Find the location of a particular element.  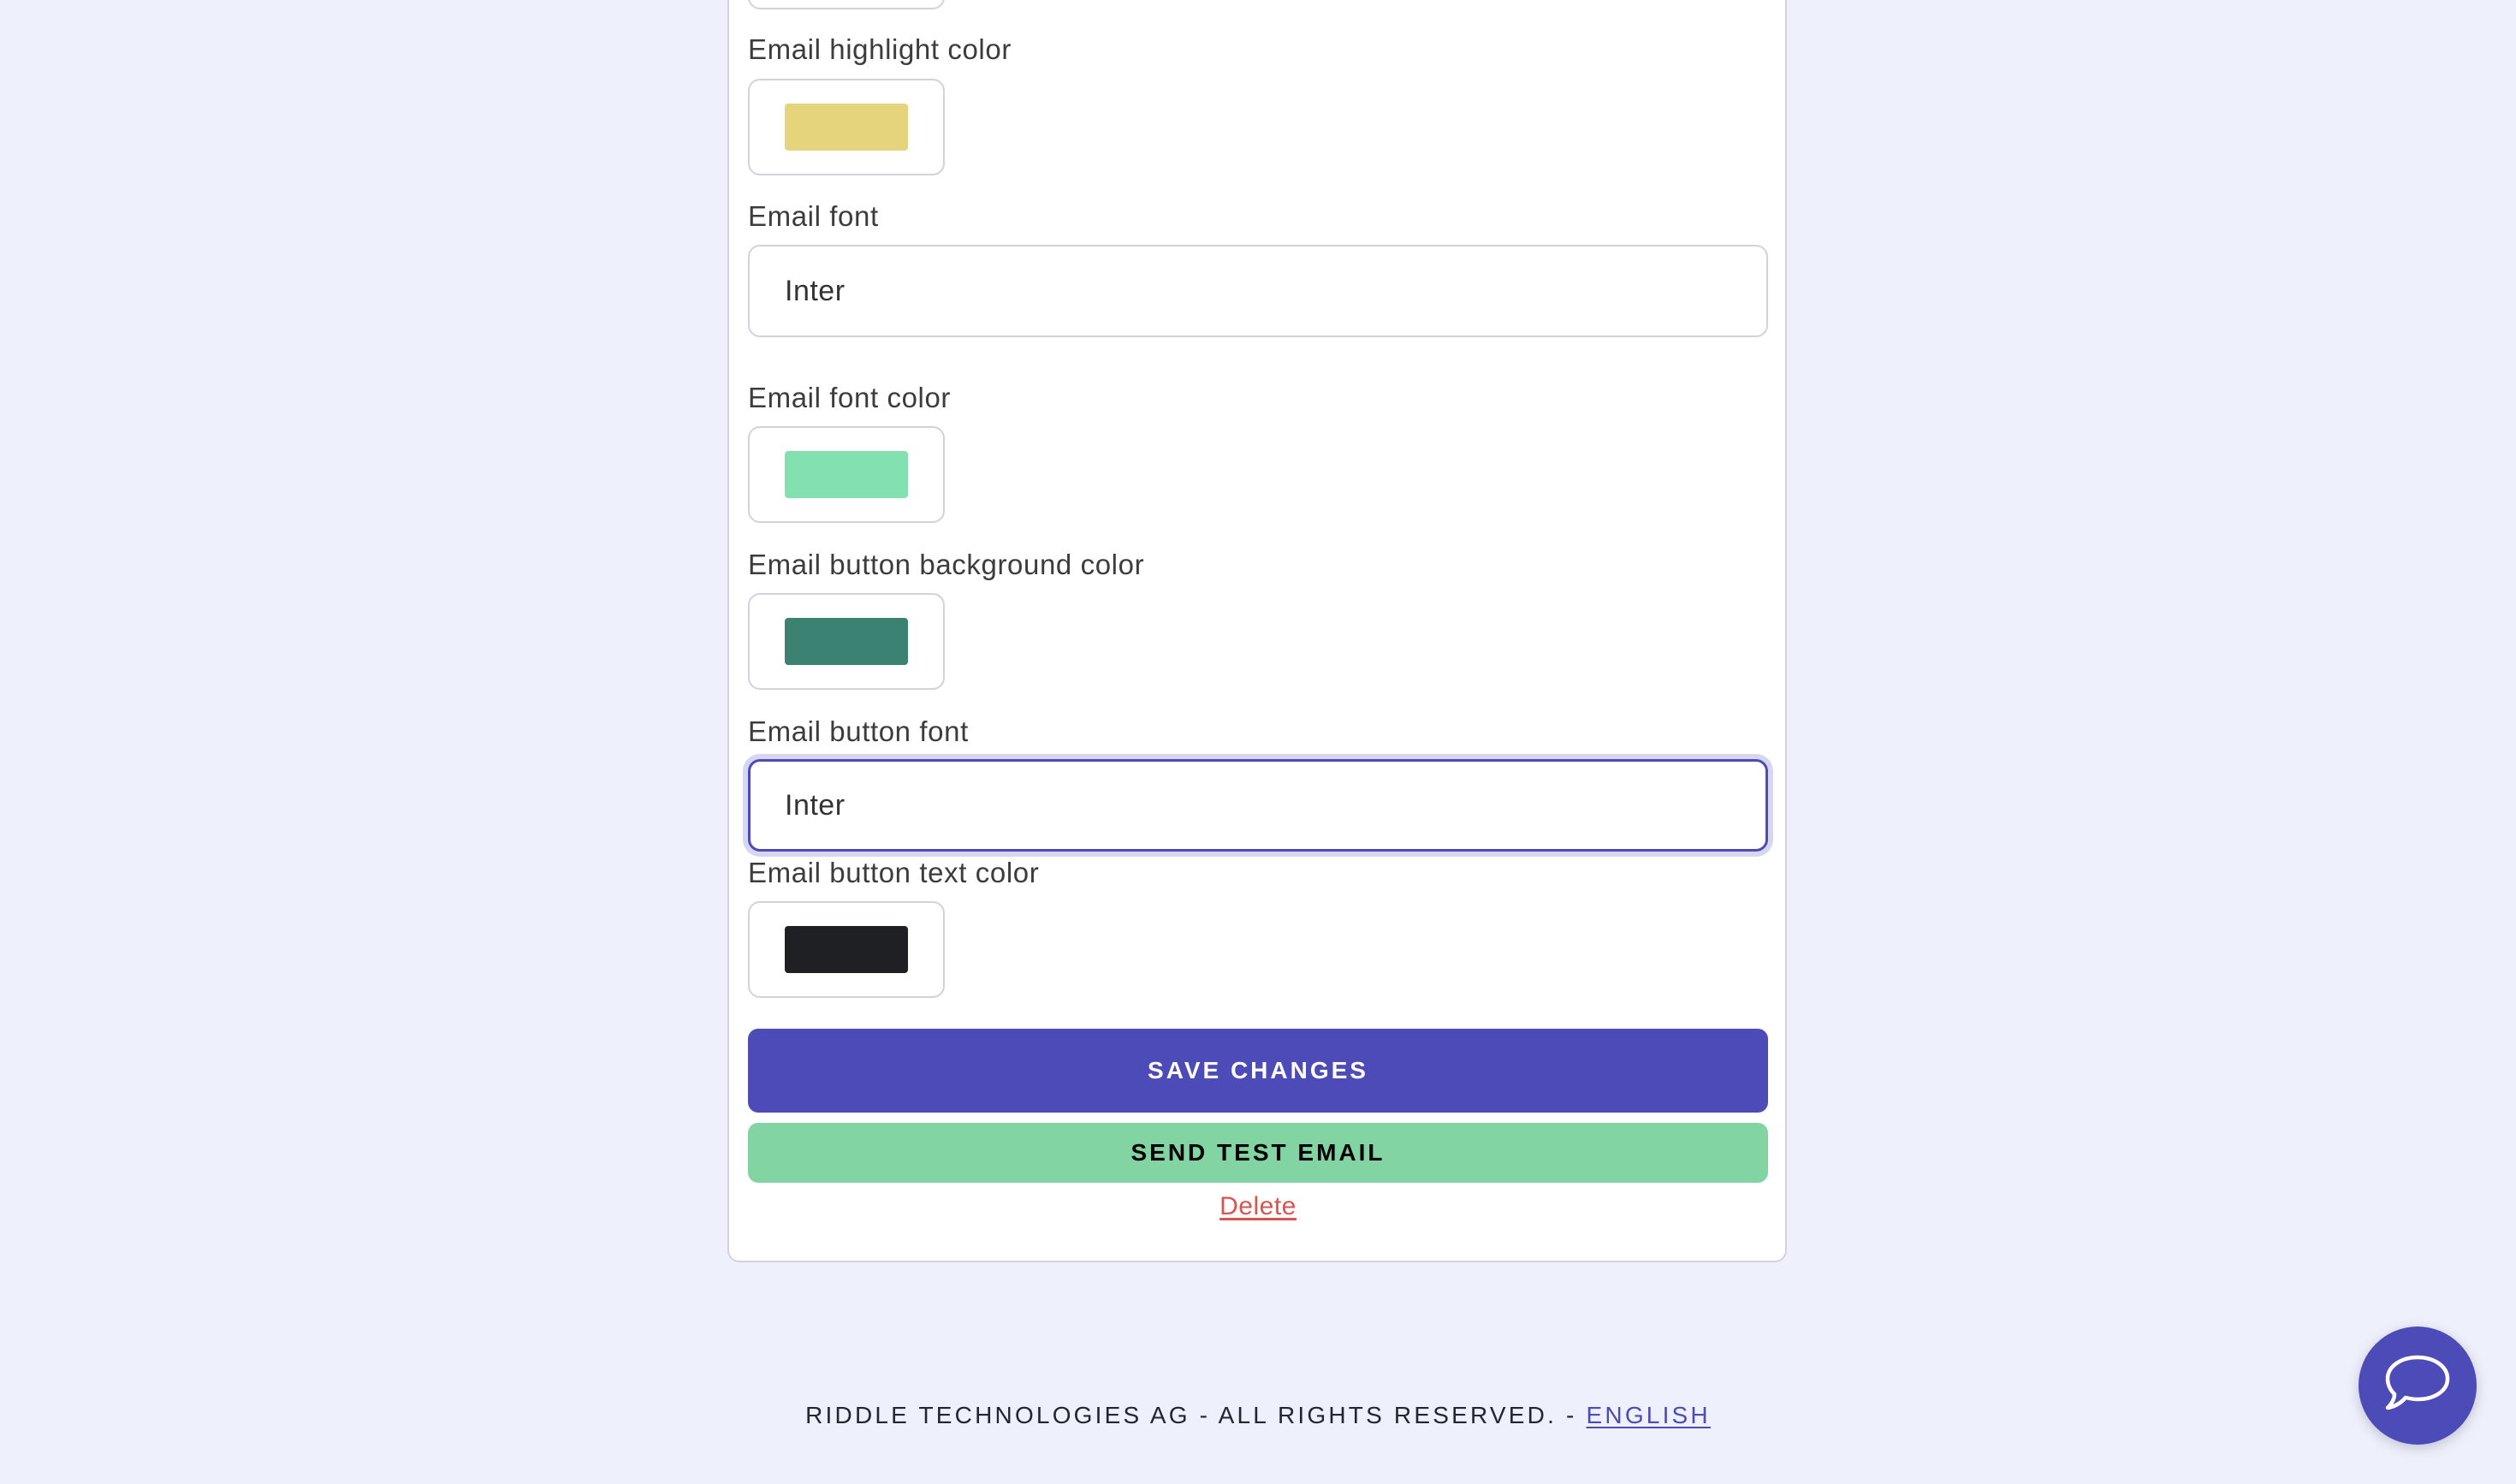

delete-link-container: Delete is located at coordinates (1258, 1207).